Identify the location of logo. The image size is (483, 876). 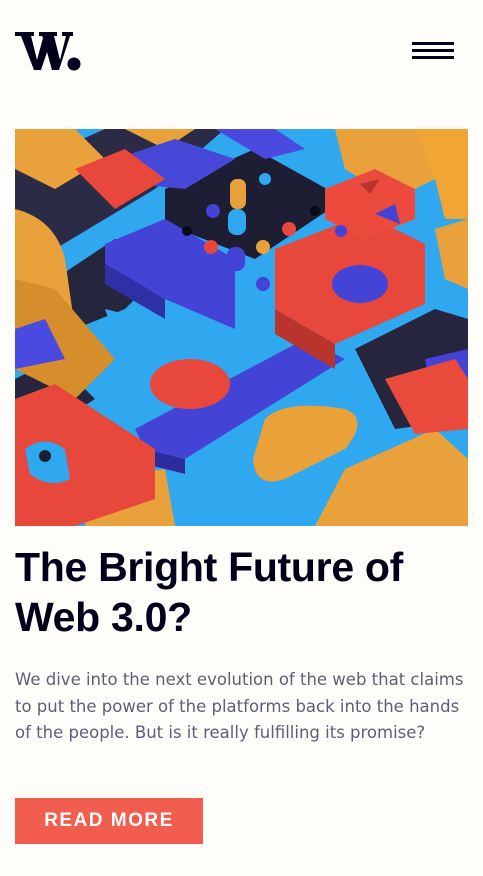
(48, 51).